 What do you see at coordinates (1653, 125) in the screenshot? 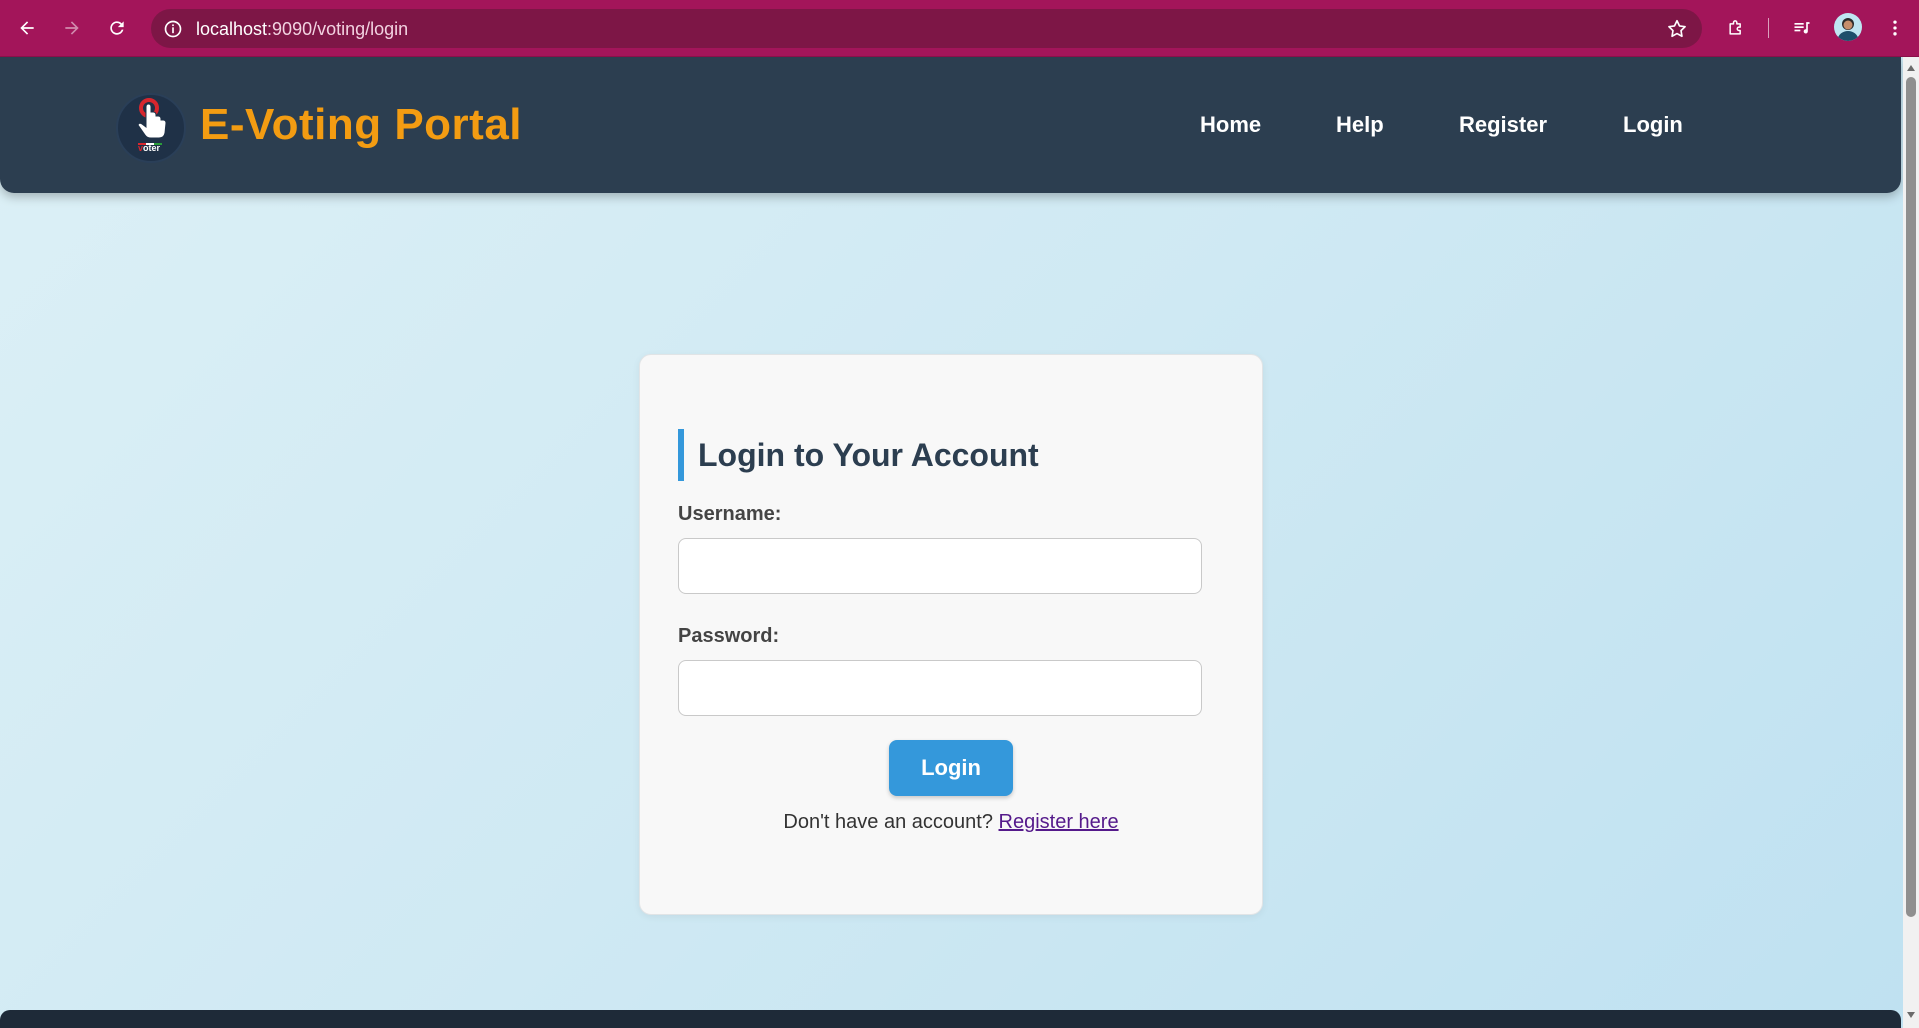
I see `nav-login: Login` at bounding box center [1653, 125].